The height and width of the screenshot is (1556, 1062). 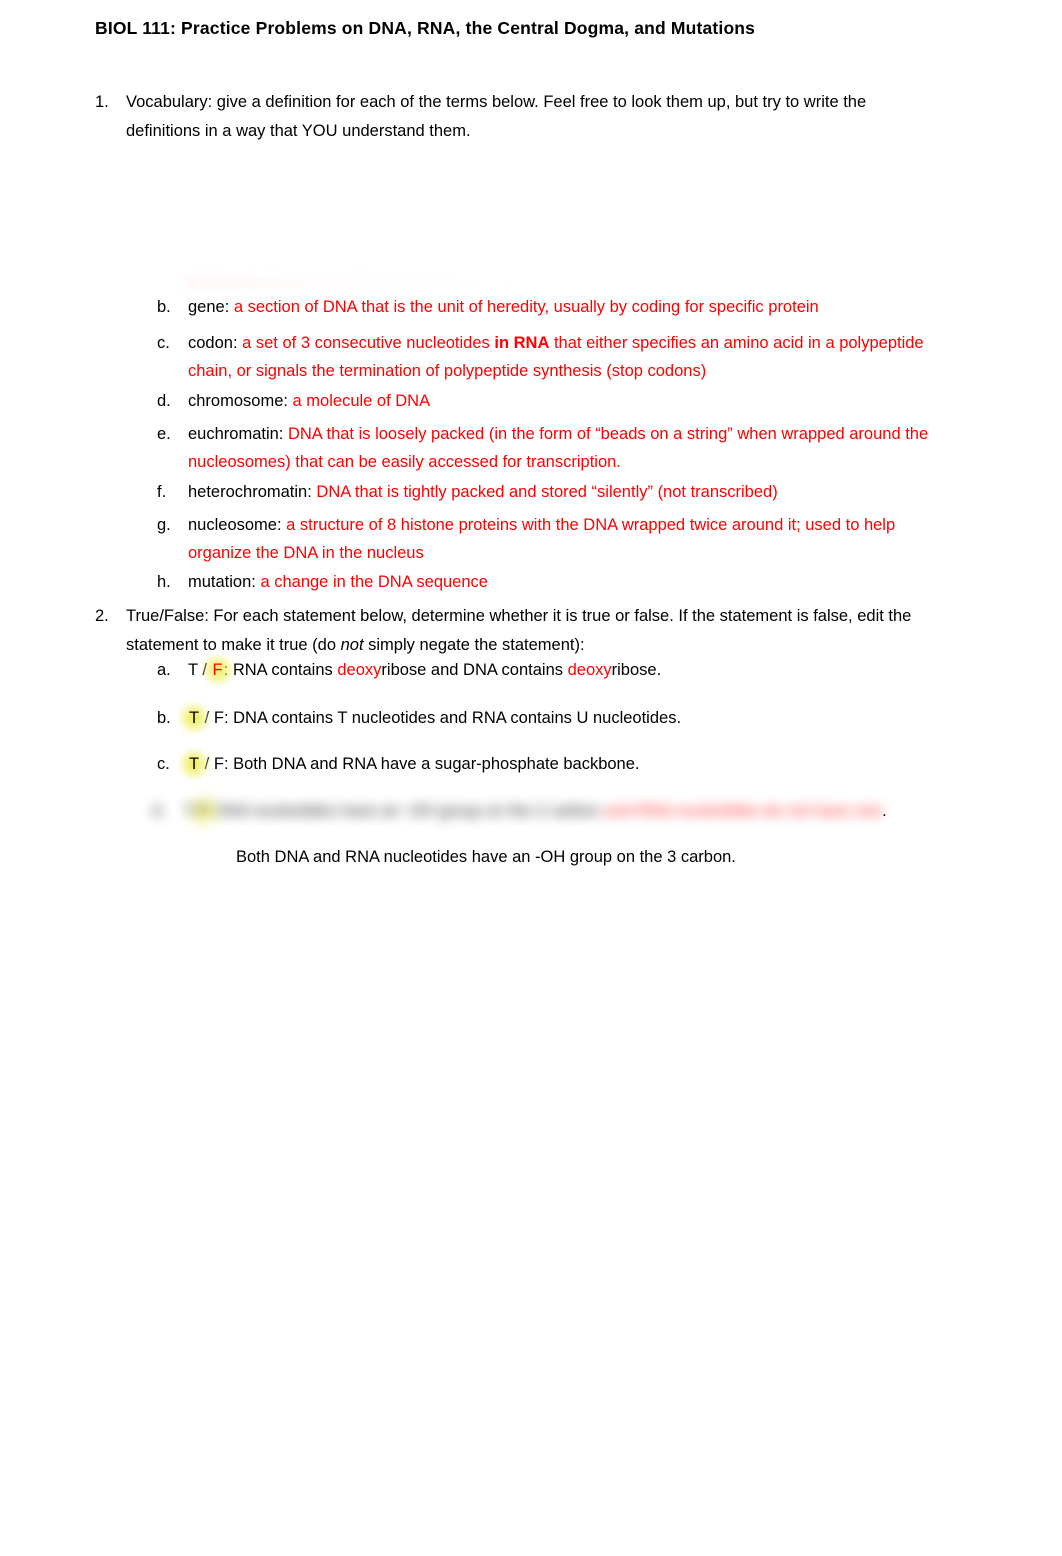 What do you see at coordinates (102, 102) in the screenshot?
I see `question-1-marker: 1.` at bounding box center [102, 102].